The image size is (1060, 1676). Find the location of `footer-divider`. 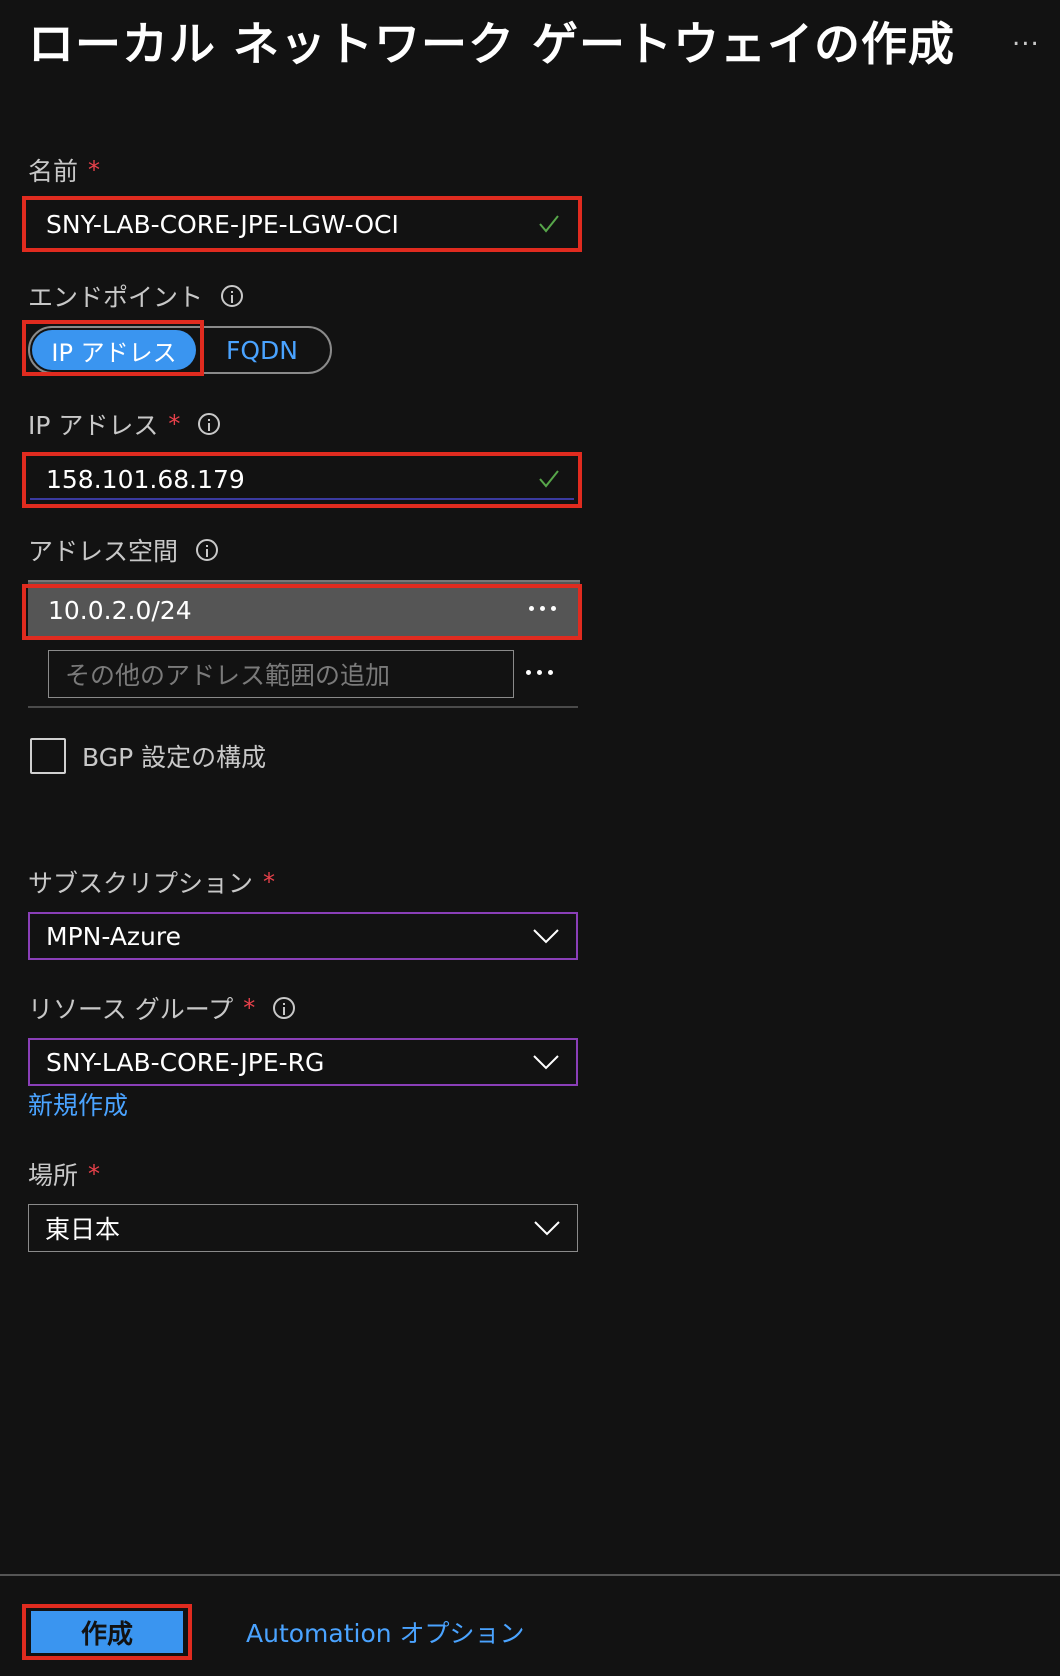

footer-divider is located at coordinates (530, 1575).